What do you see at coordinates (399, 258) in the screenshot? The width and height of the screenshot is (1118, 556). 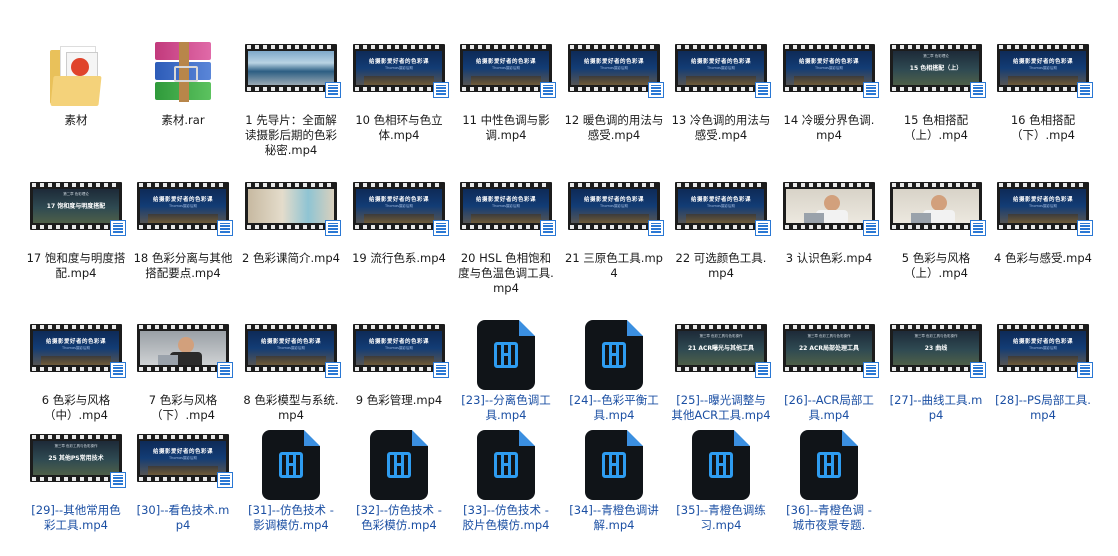 I see `file-name: 19 流行色系.mp4` at bounding box center [399, 258].